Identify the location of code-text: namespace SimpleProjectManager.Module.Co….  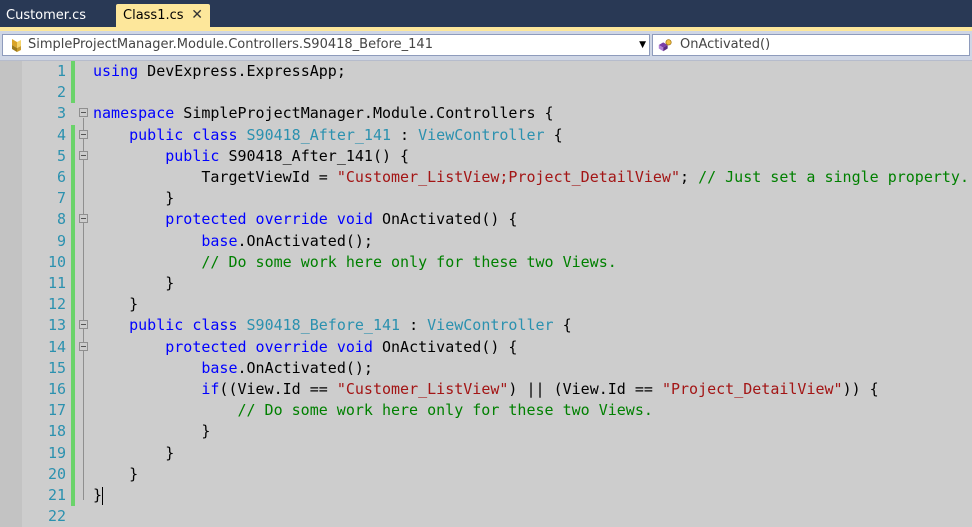
(323, 113).